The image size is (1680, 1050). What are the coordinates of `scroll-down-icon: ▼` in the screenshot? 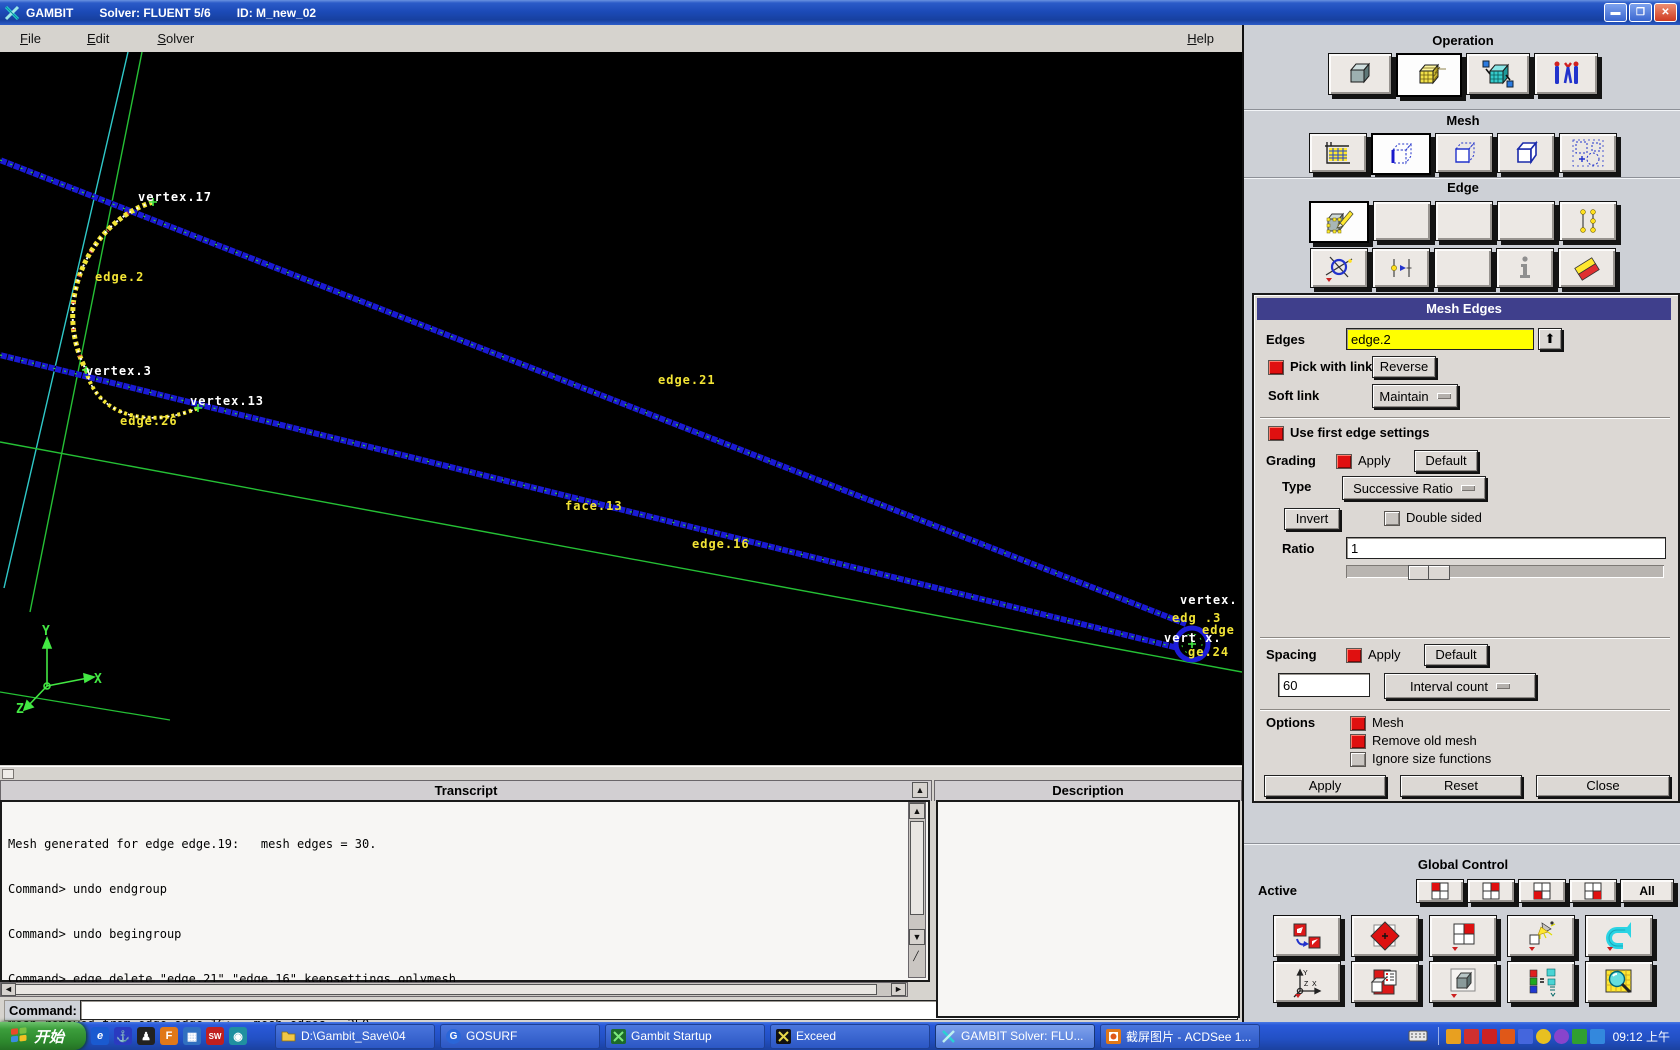 It's located at (917, 937).